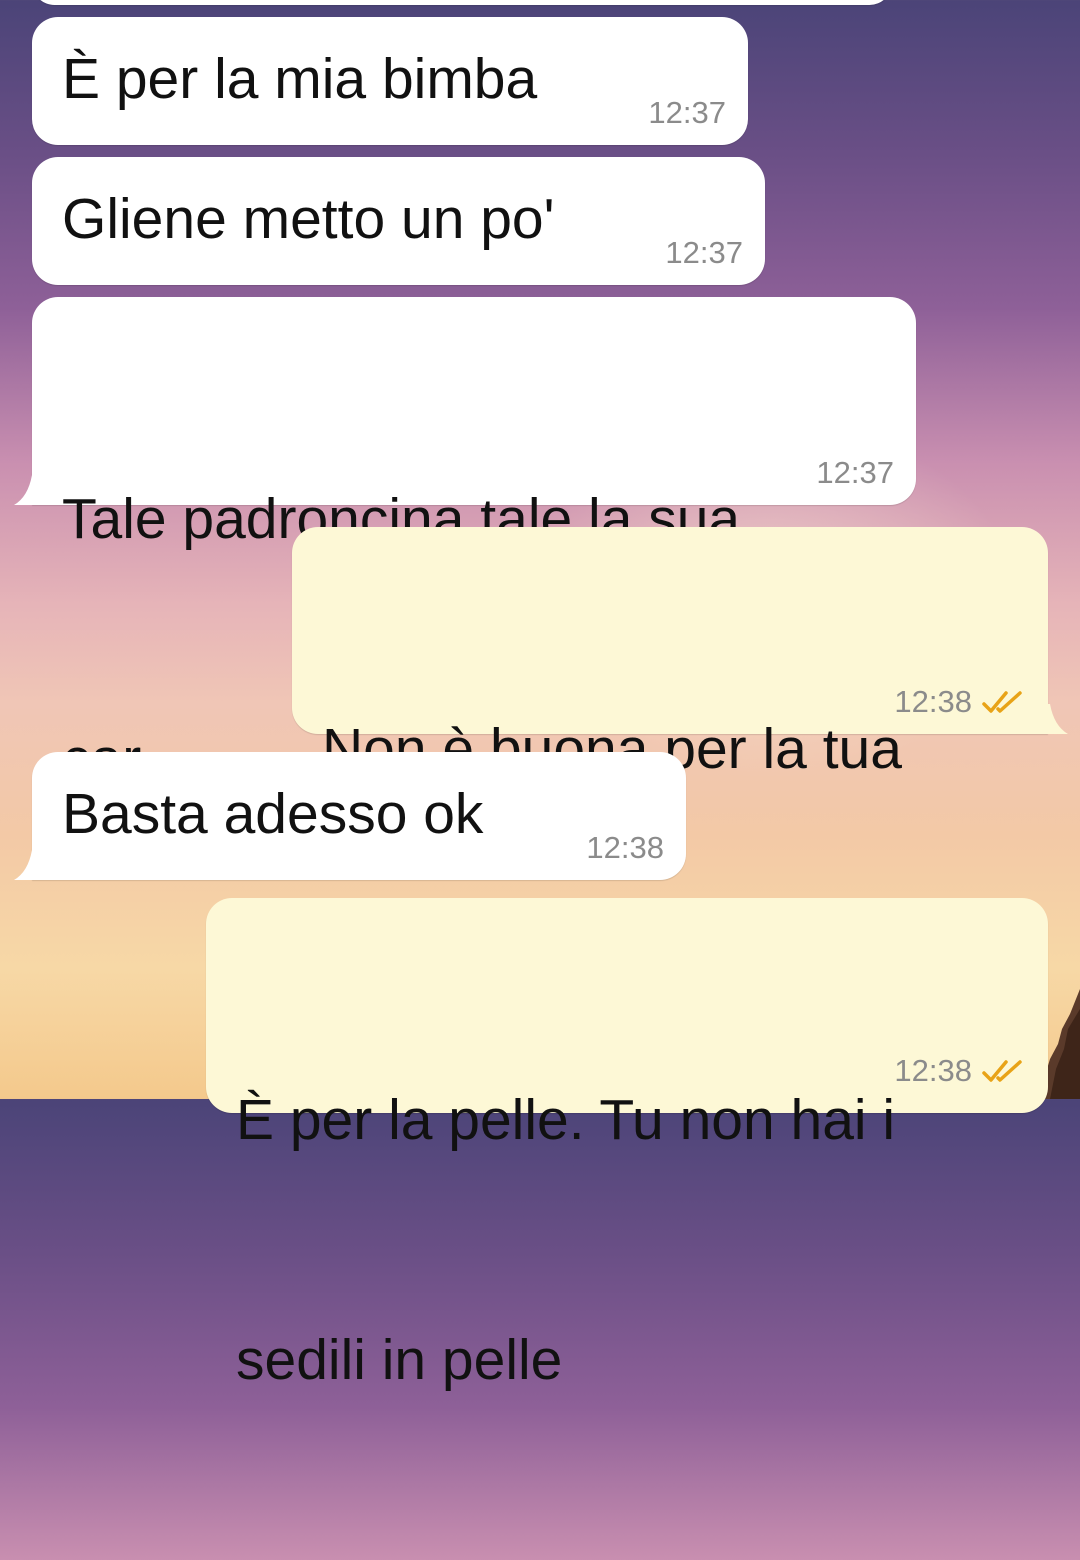 This screenshot has width=1080, height=1560. I want to click on message-text: Basta adesso ok, so click(273, 814).